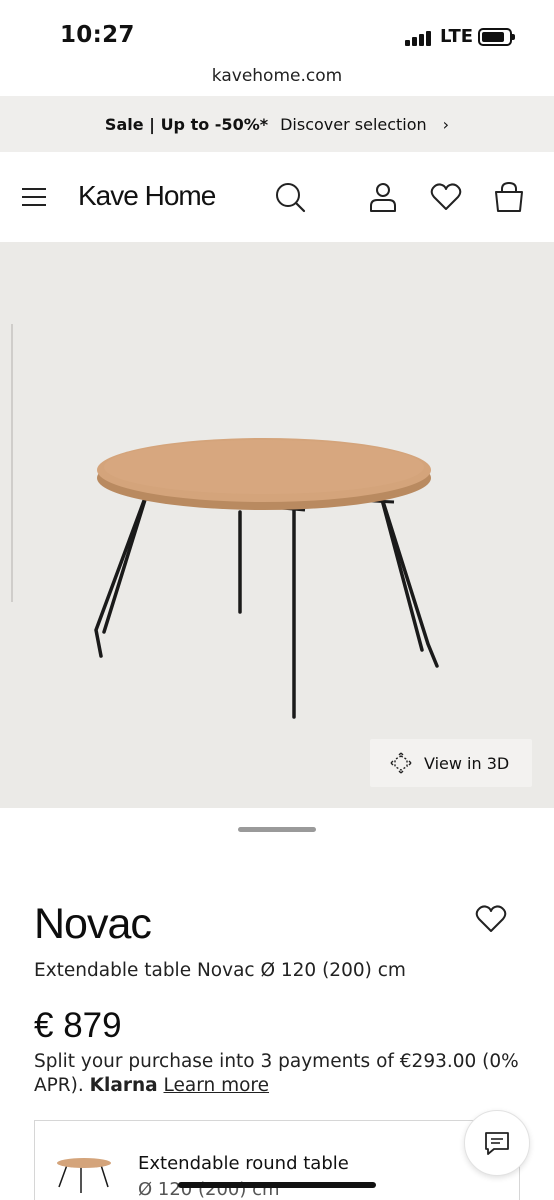  I want to click on user-icon, so click(383, 197).